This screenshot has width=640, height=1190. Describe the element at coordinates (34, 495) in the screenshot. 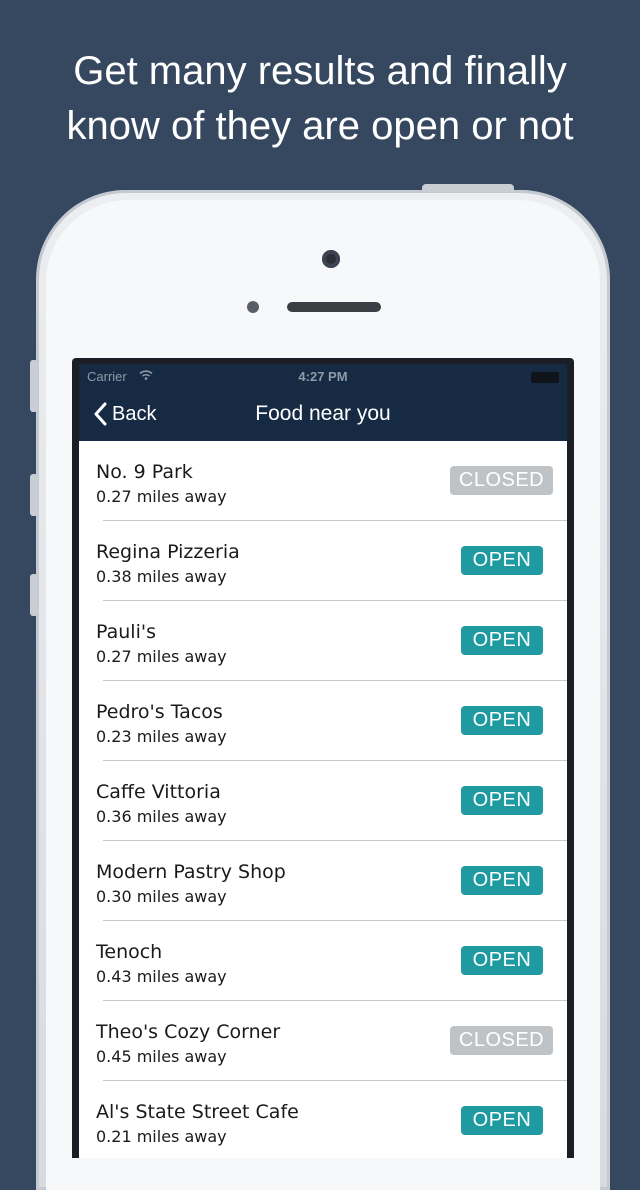

I see `volume-up-button` at that location.